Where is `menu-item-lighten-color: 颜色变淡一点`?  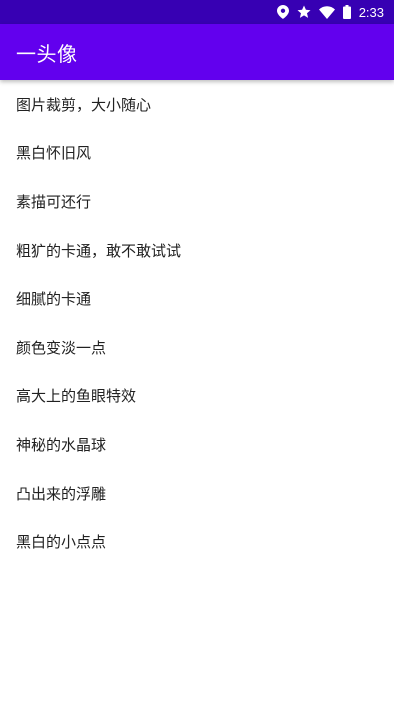 menu-item-lighten-color: 颜色变淡一点 is located at coordinates (197, 347).